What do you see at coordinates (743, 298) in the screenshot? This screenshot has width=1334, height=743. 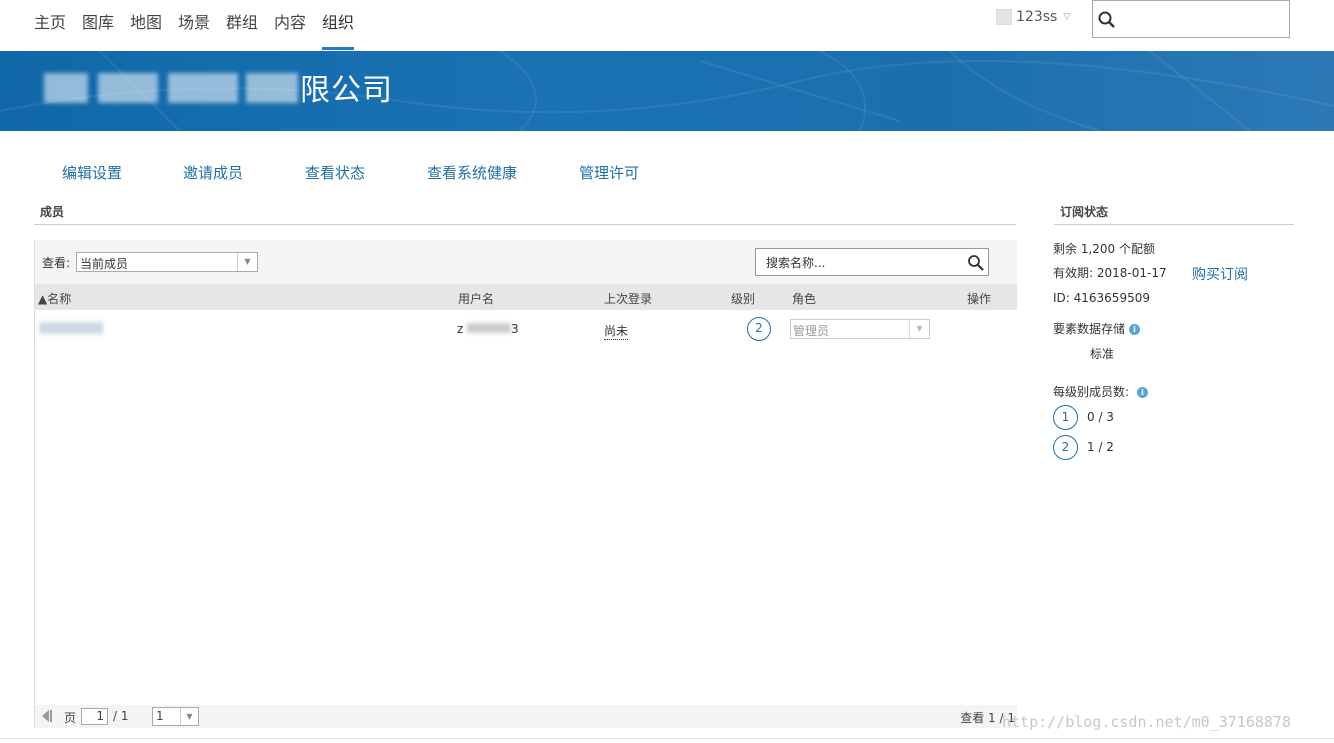 I see `column-header-level: 级别` at bounding box center [743, 298].